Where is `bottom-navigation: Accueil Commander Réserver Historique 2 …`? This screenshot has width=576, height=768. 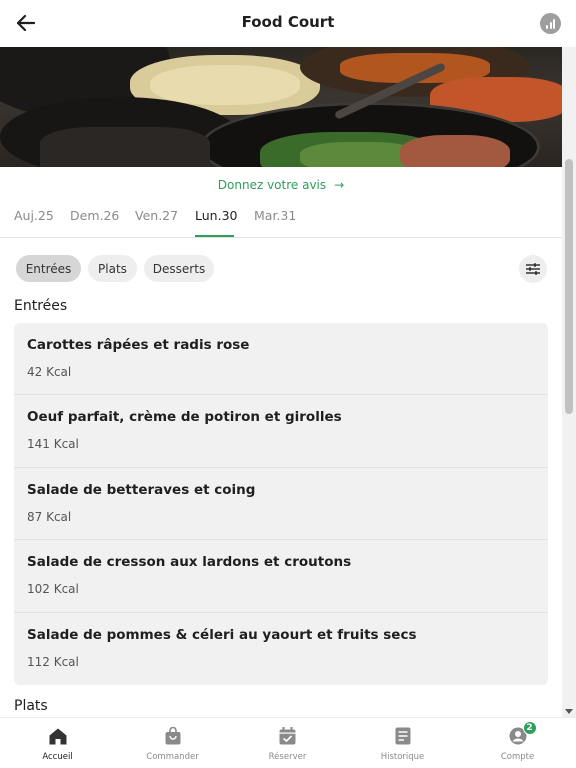 bottom-navigation: Accueil Commander Réserver Historique 2 … is located at coordinates (288, 742).